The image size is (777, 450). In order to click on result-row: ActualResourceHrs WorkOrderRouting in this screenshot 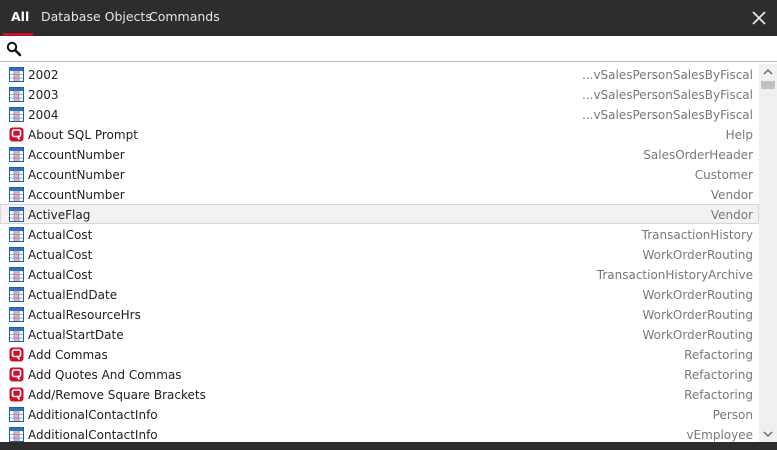, I will do `click(379, 314)`.